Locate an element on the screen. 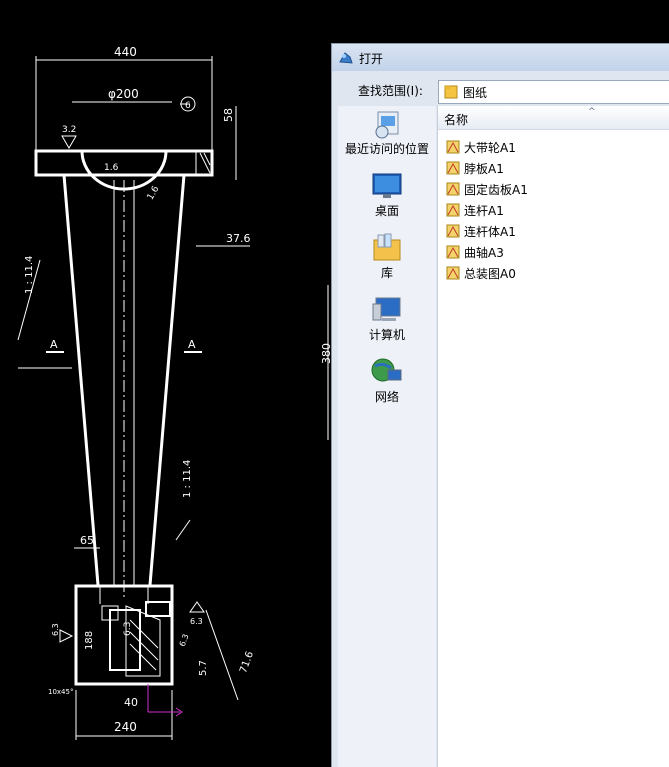 The height and width of the screenshot is (767, 669). balloon-number: 6 is located at coordinates (188, 106).